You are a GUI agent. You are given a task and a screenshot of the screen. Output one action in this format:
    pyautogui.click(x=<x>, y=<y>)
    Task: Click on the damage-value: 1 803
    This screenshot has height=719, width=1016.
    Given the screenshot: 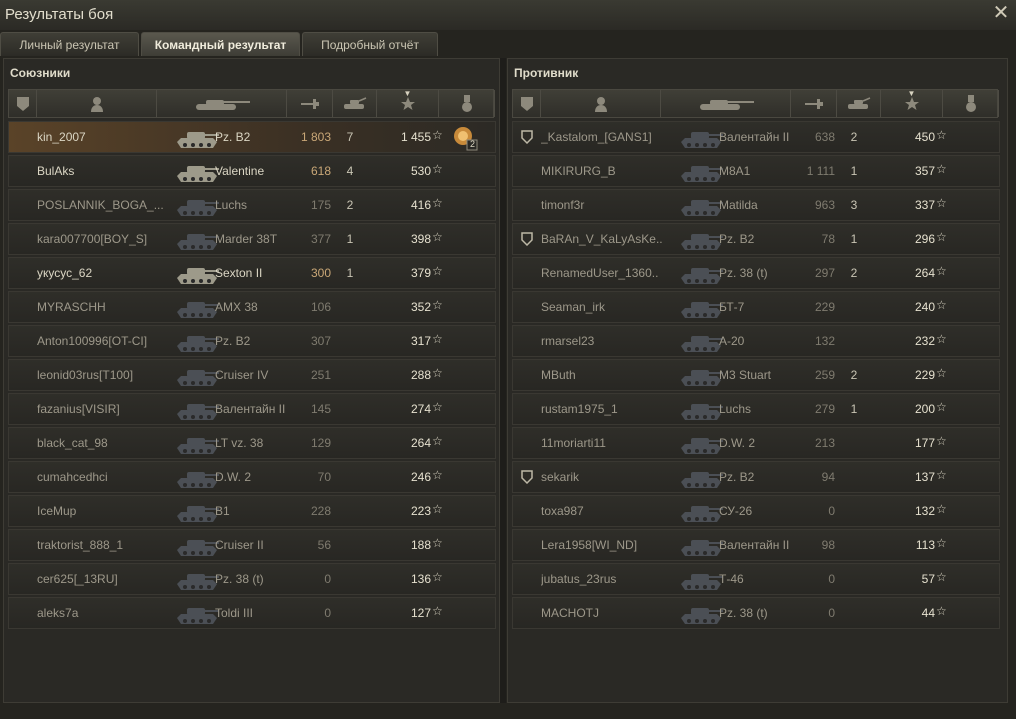 What is the action you would take?
    pyautogui.click(x=315, y=137)
    